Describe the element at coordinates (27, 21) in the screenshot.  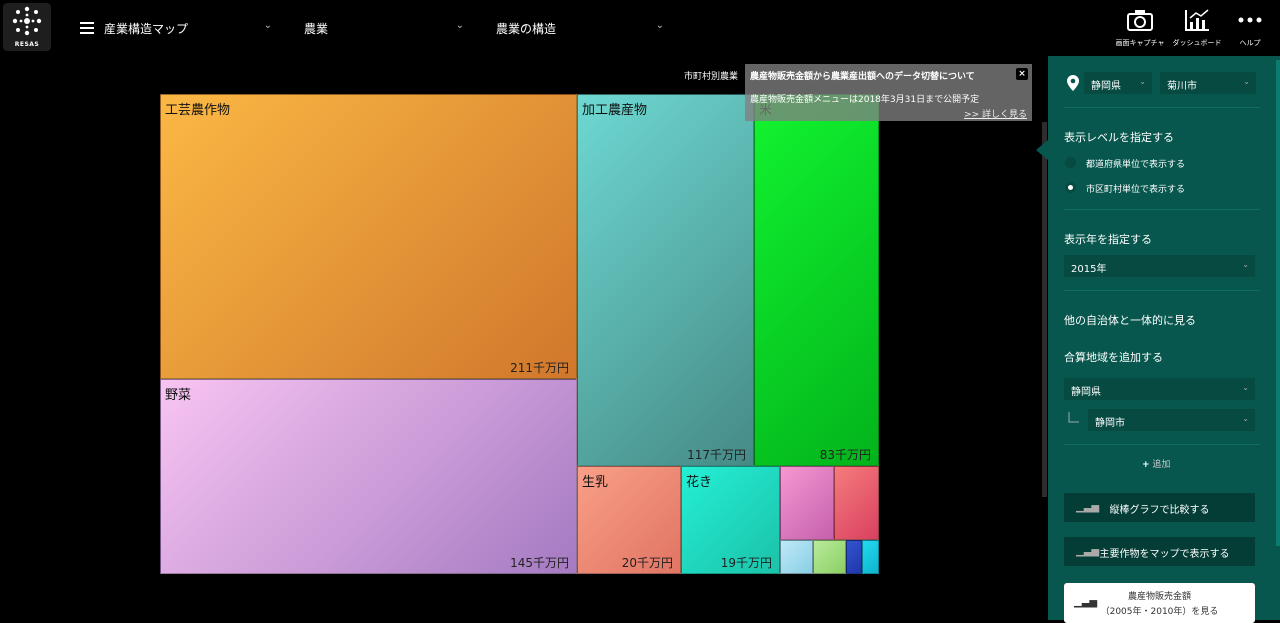
I see `logo-icon` at that location.